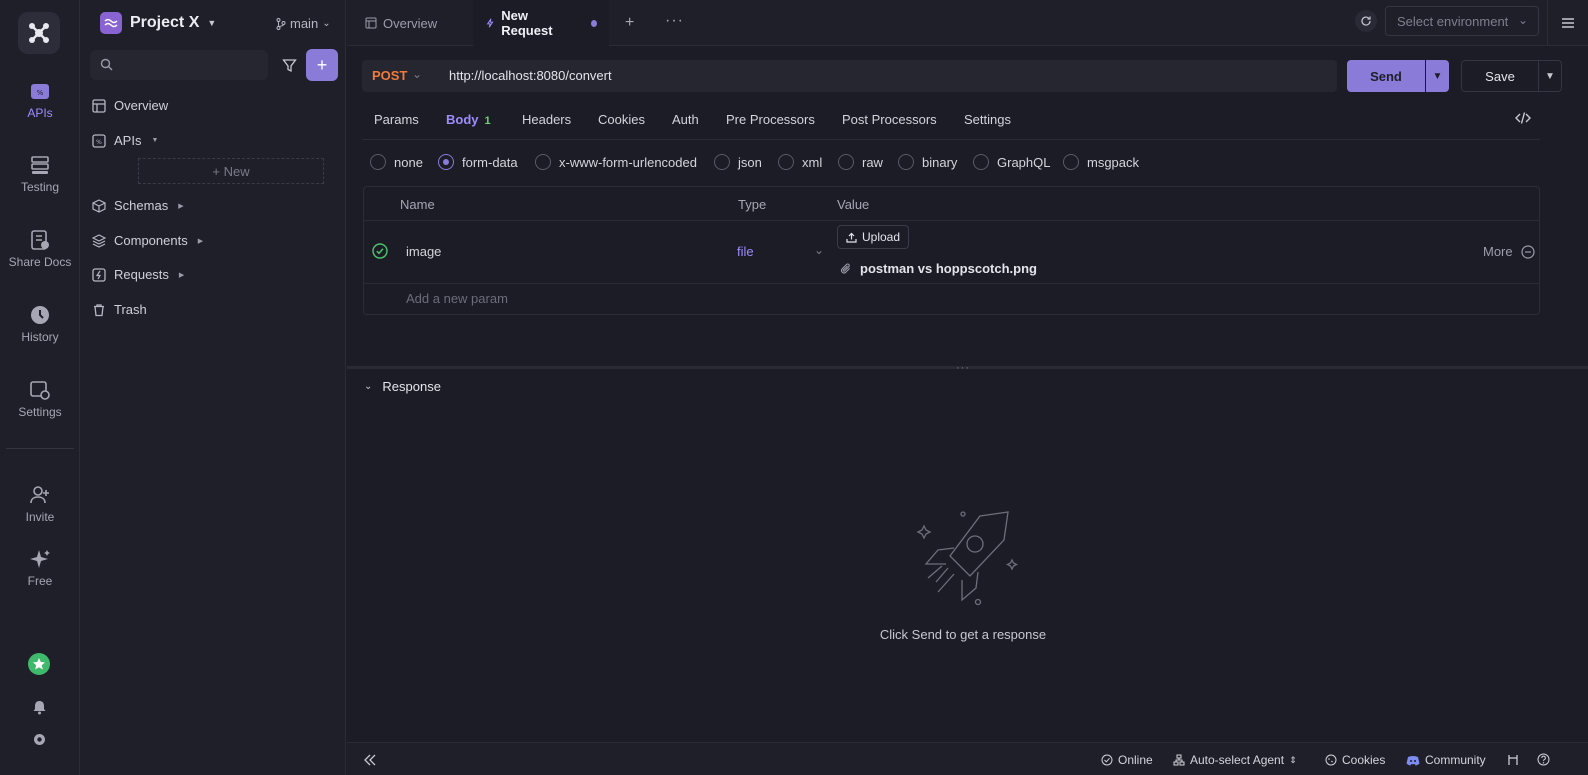 The height and width of the screenshot is (775, 1588). Describe the element at coordinates (40, 249) in the screenshot. I see `rail-item-share-docs: Share Docs` at that location.